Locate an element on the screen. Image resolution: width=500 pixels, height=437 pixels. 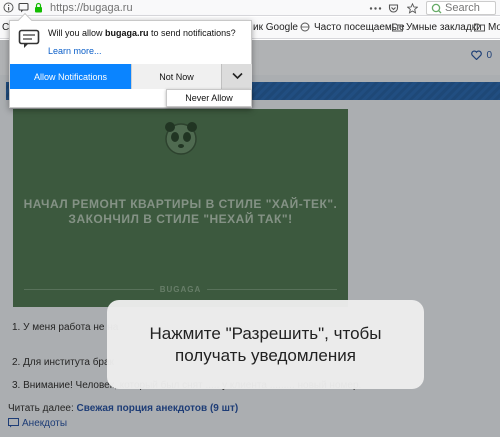
chevron-down-icon is located at coordinates (237, 76).